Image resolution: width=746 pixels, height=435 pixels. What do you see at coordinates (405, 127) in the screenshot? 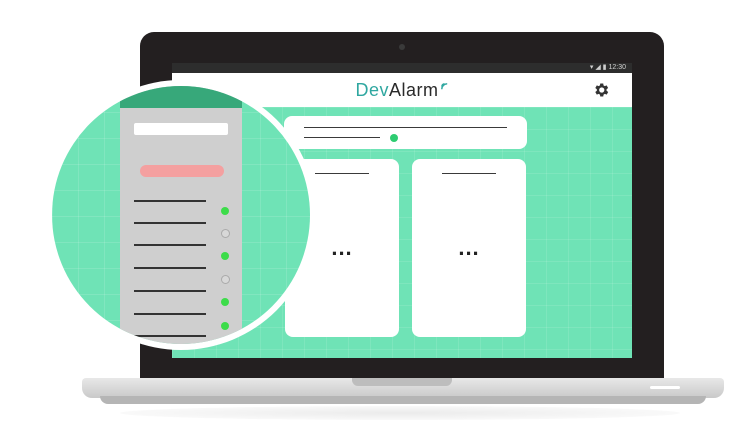
I see `summary-line` at bounding box center [405, 127].